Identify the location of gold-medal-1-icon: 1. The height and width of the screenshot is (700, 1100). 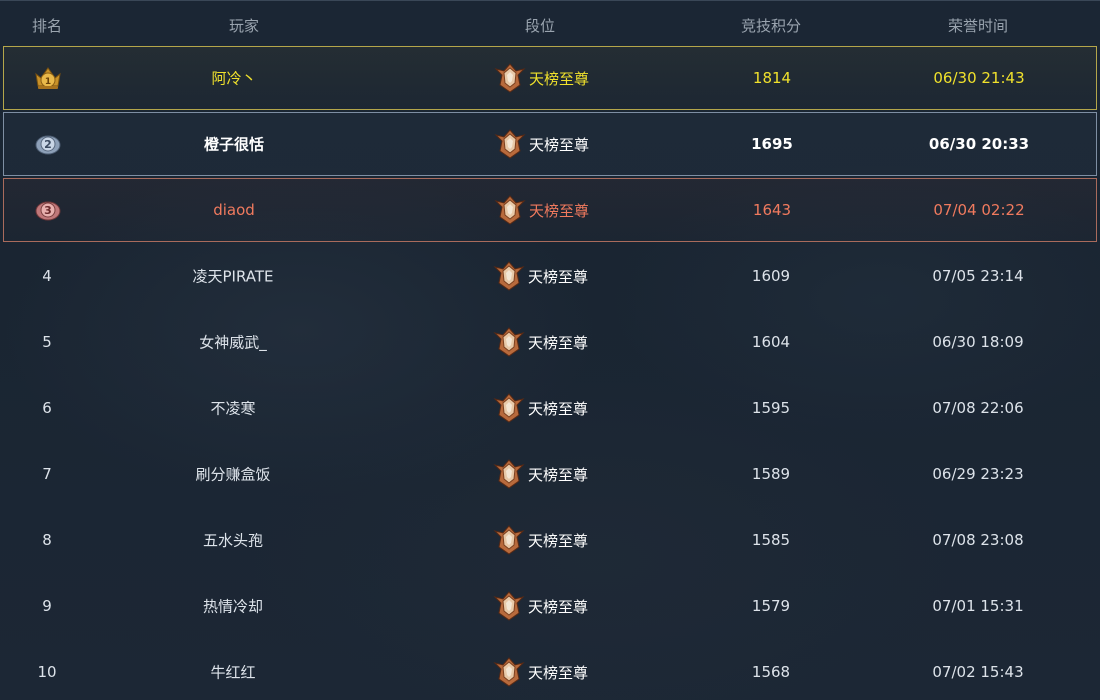
(48, 78).